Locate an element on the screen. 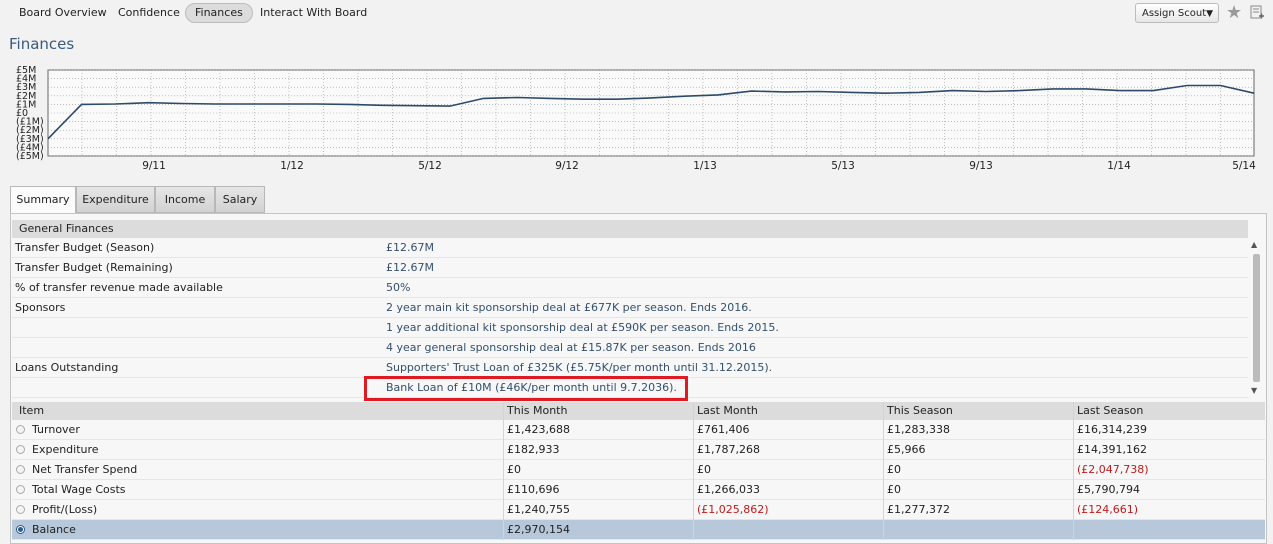 Image resolution: width=1273 pixels, height=544 pixels. nav-tab-interact-with-board: Interact With Board is located at coordinates (313, 13).